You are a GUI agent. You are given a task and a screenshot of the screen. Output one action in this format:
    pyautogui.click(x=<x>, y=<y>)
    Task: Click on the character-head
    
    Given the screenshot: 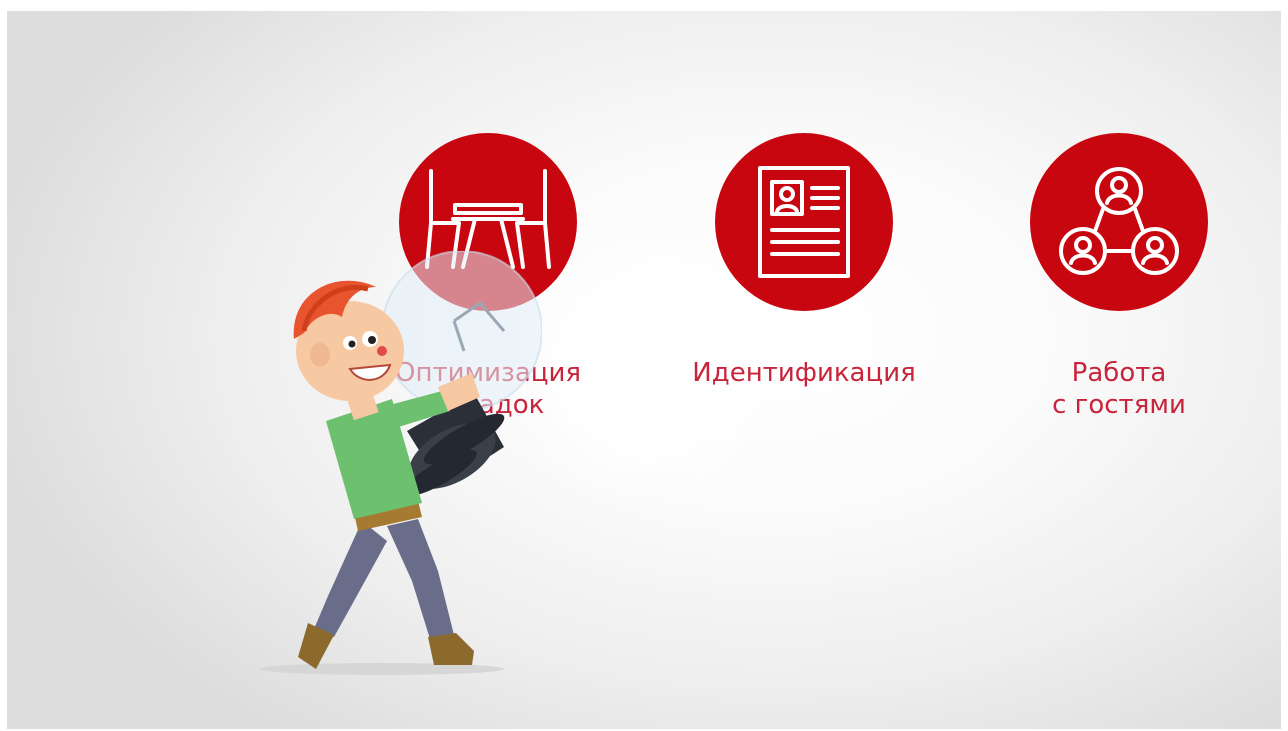 What is the action you would take?
    pyautogui.click(x=348, y=340)
    